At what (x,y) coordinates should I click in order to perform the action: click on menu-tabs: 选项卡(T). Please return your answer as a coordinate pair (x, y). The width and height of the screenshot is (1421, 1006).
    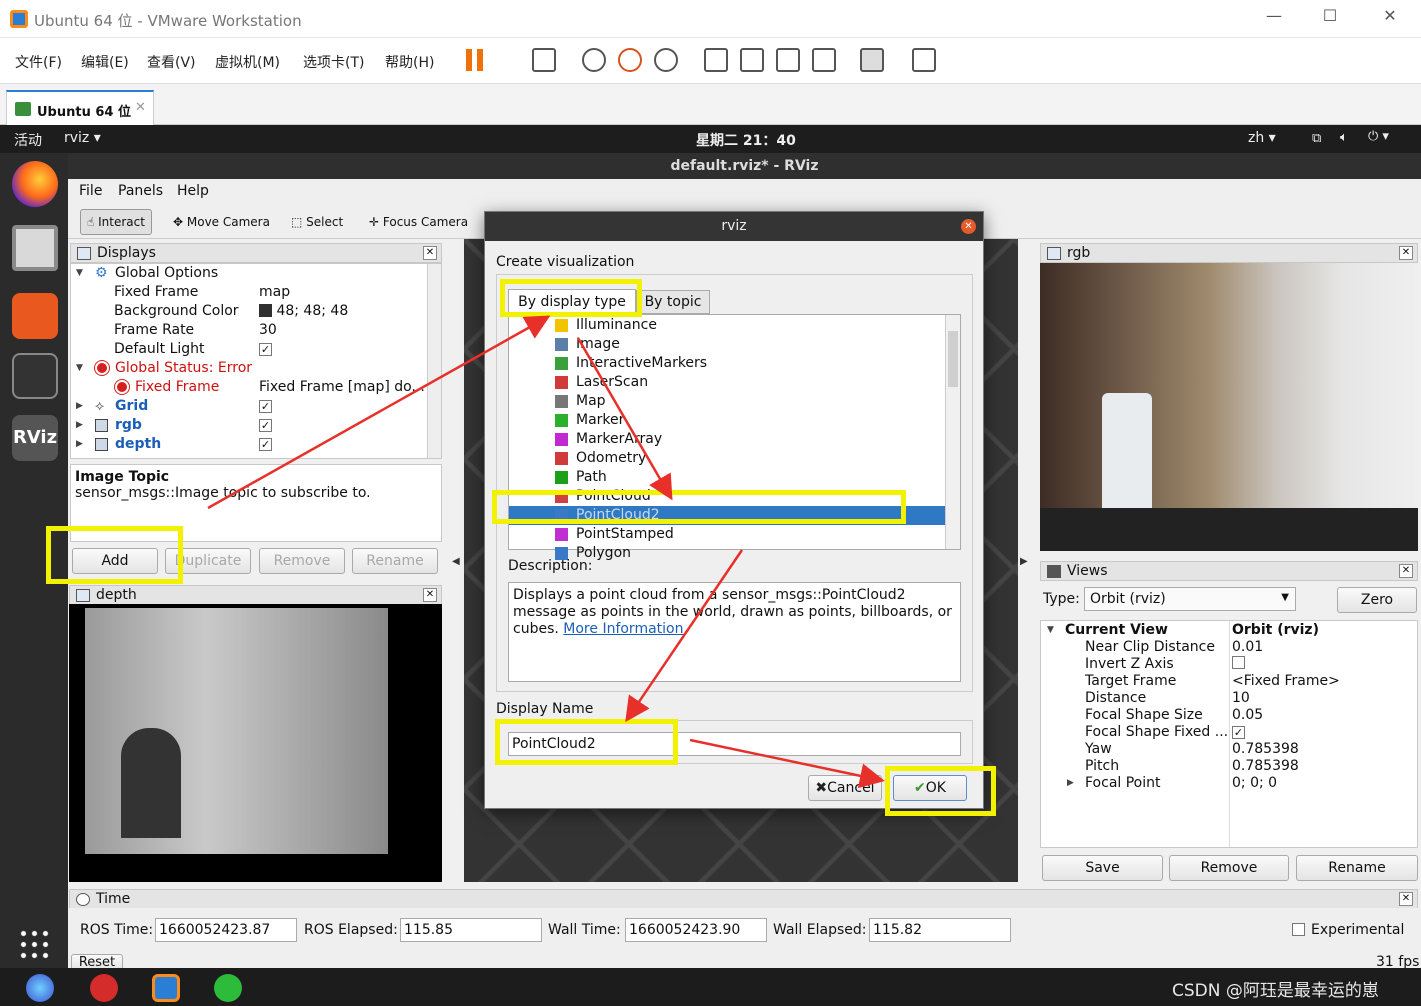
    Looking at the image, I should click on (333, 62).